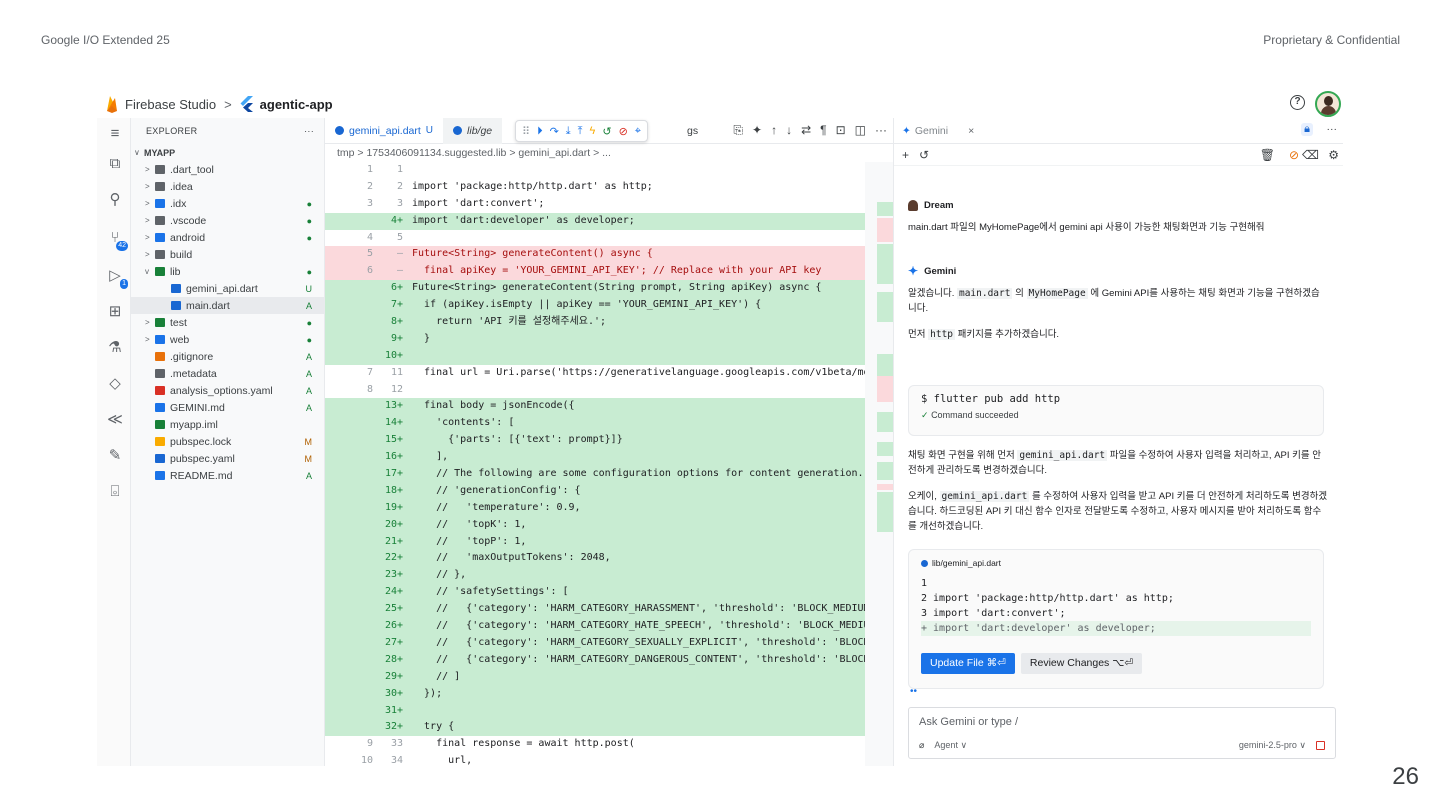 The height and width of the screenshot is (810, 1440). What do you see at coordinates (860, 130) in the screenshot?
I see `split-editor-icon: ◫` at bounding box center [860, 130].